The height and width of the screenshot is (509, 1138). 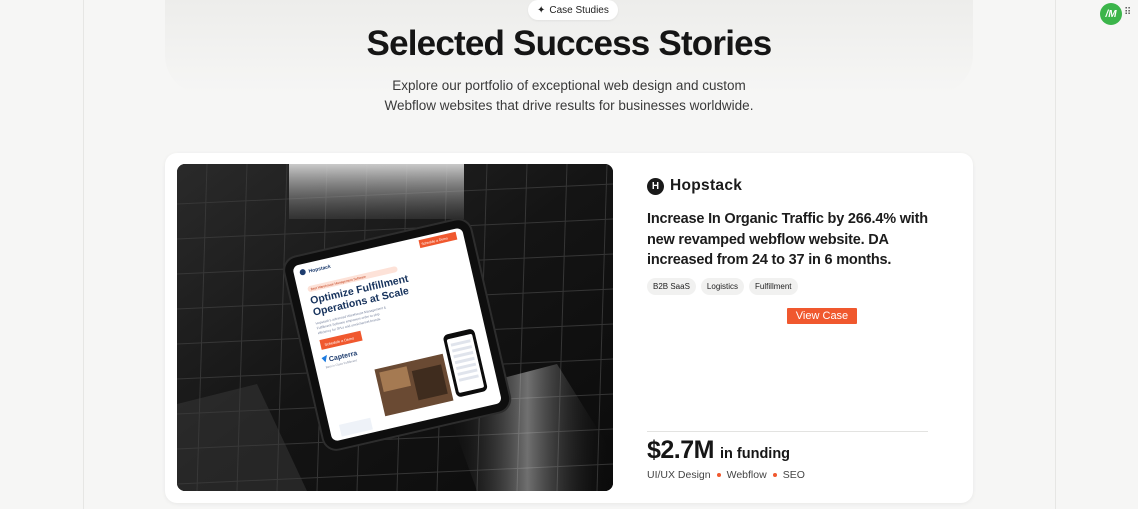 I want to click on funding-label: in funding, so click(x=755, y=454).